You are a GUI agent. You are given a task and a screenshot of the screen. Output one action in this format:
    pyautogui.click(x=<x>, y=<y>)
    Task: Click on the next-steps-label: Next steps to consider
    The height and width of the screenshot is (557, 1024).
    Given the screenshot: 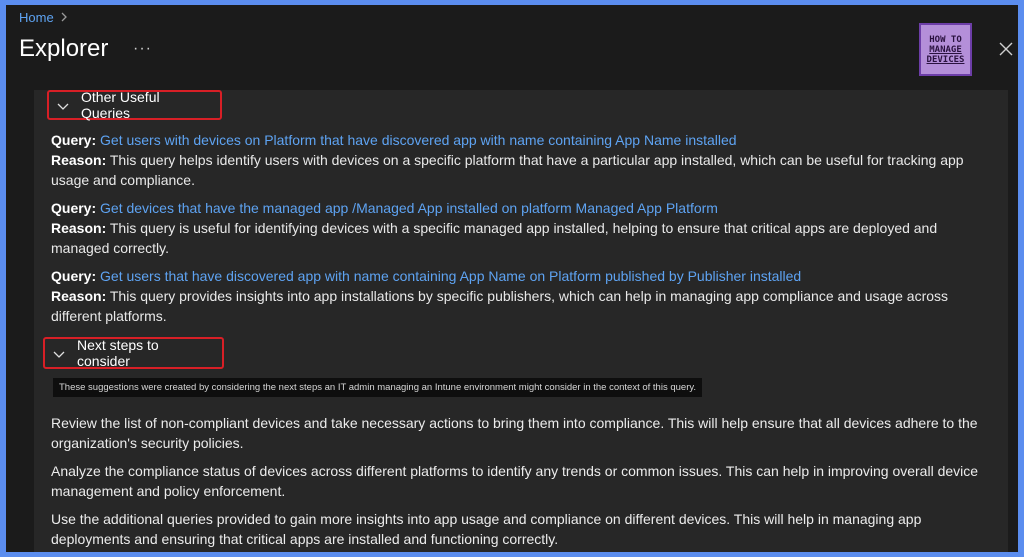 What is the action you would take?
    pyautogui.click(x=118, y=353)
    